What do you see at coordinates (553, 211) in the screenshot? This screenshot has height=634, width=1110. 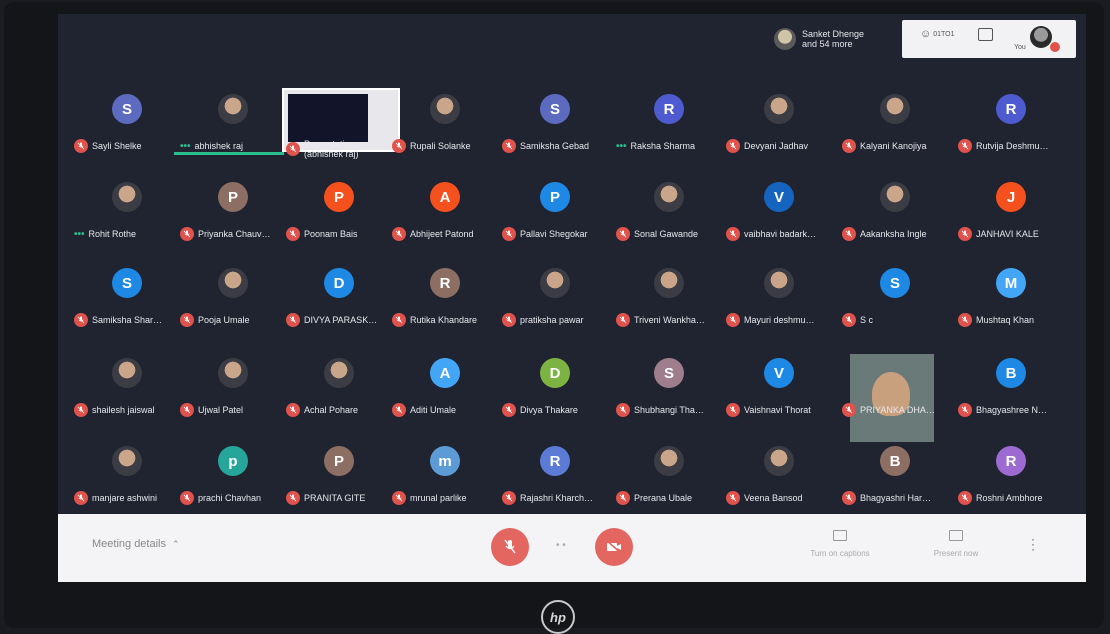 I see `participant-tile: P Pallavi Shegokar` at bounding box center [553, 211].